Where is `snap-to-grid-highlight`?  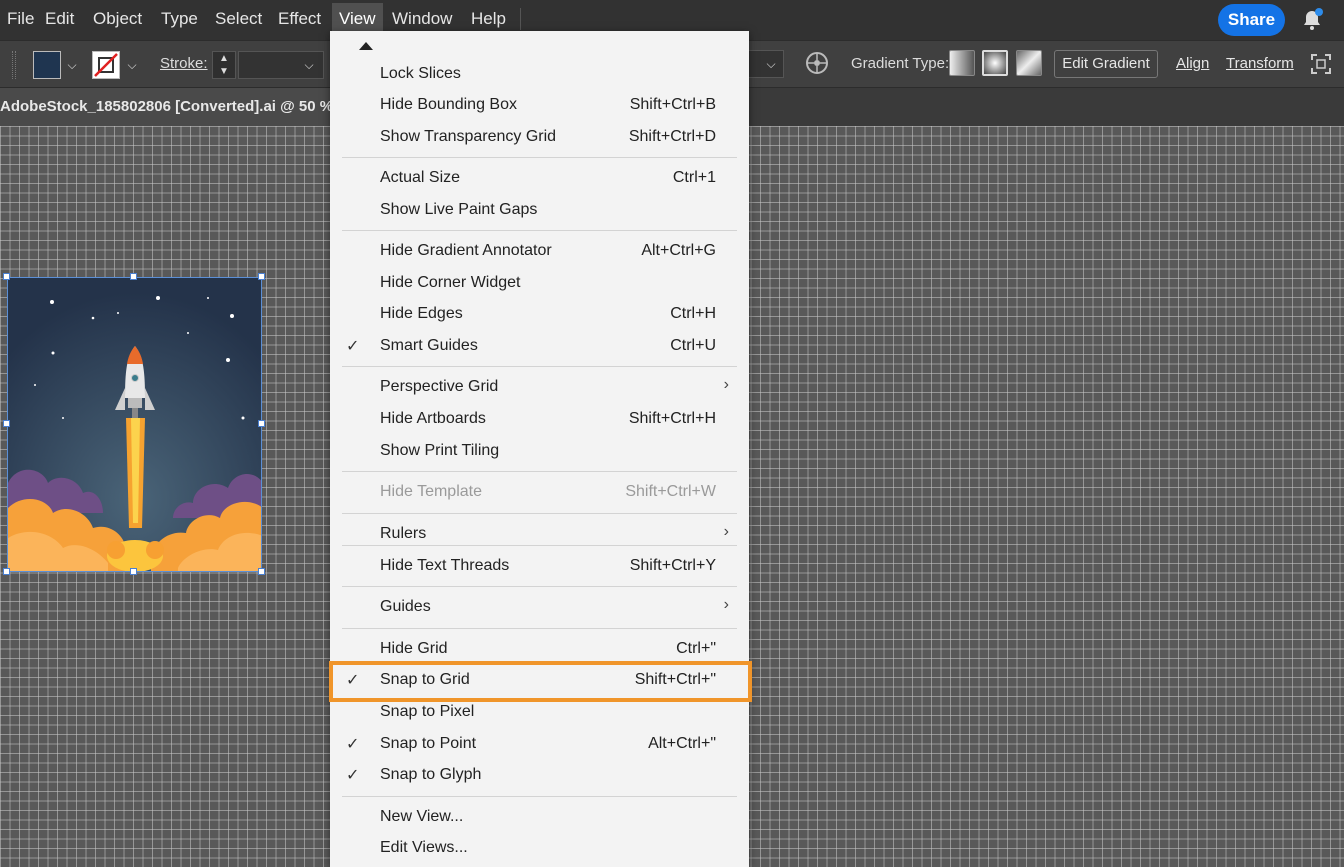
snap-to-grid-highlight is located at coordinates (540, 681).